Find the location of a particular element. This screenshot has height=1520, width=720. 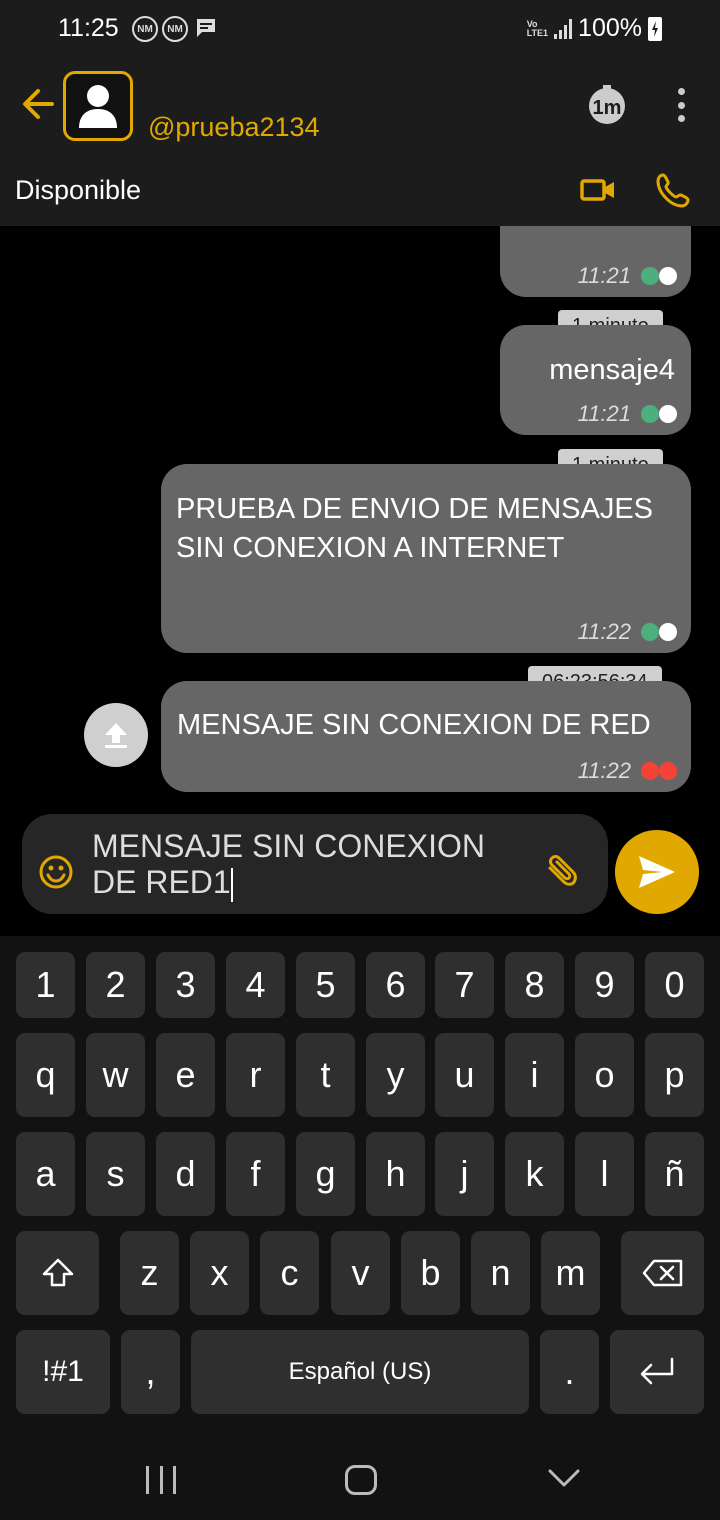

contact-status: Disponible is located at coordinates (78, 190).